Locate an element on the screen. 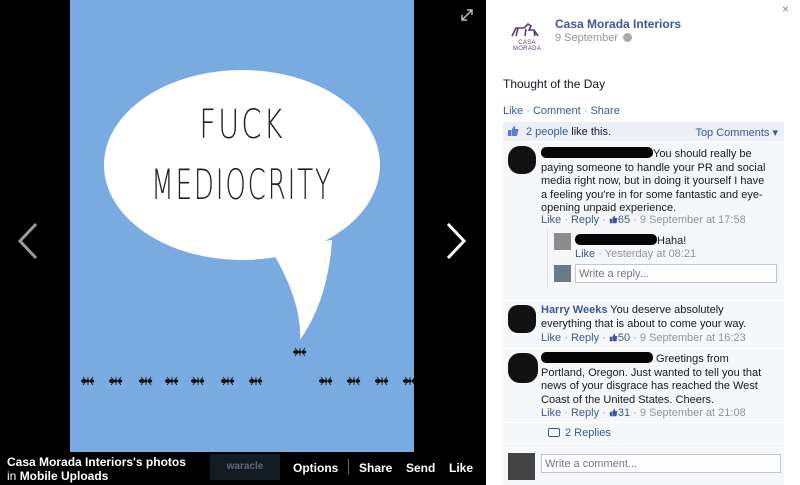  replies-label: 2 Replies is located at coordinates (588, 433).